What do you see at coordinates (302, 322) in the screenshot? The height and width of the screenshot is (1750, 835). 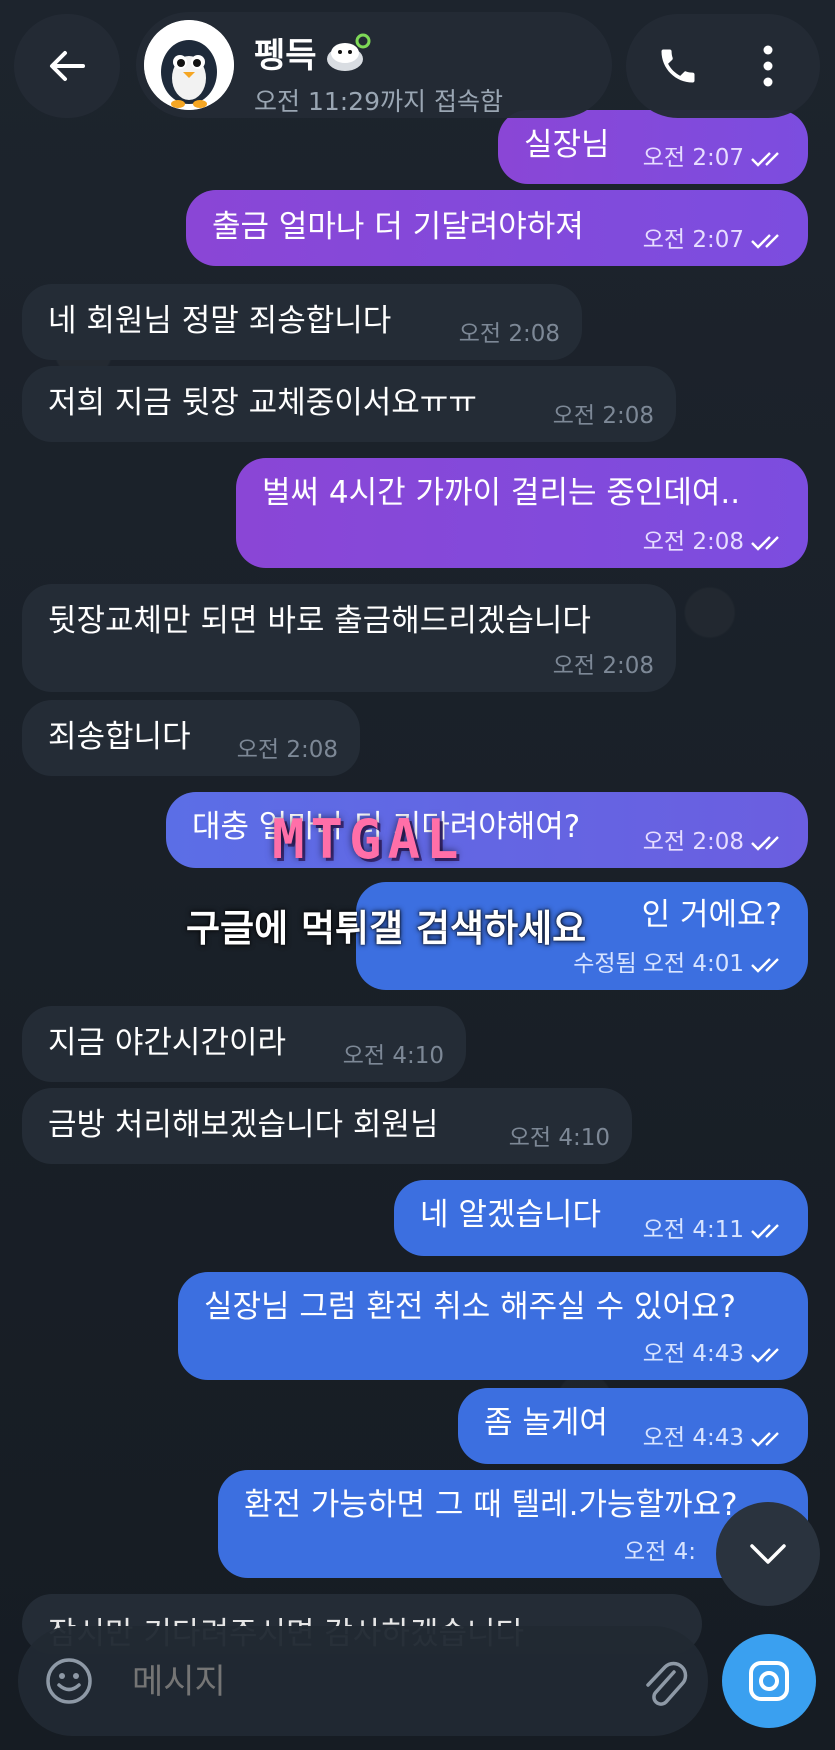 I see `message-incoming: 네 회원님 정말 죄송합니다 오전 2:08` at bounding box center [302, 322].